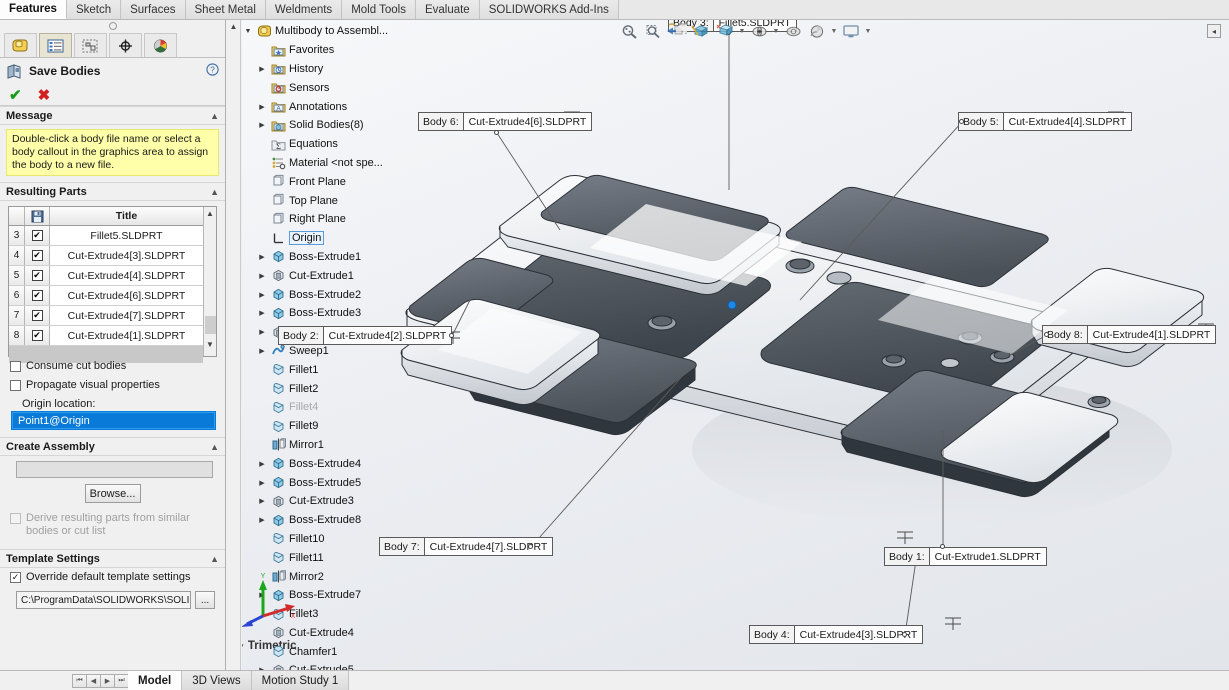  What do you see at coordinates (217, 680) in the screenshot?
I see `bottom-tab-3d-views: 3D Views` at bounding box center [217, 680].